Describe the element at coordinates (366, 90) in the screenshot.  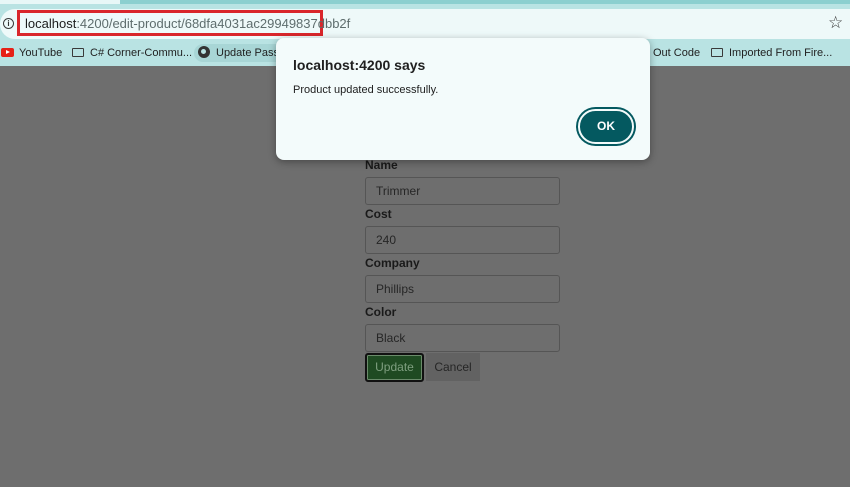
I see `dialog-message: Product updated successfully.` at that location.